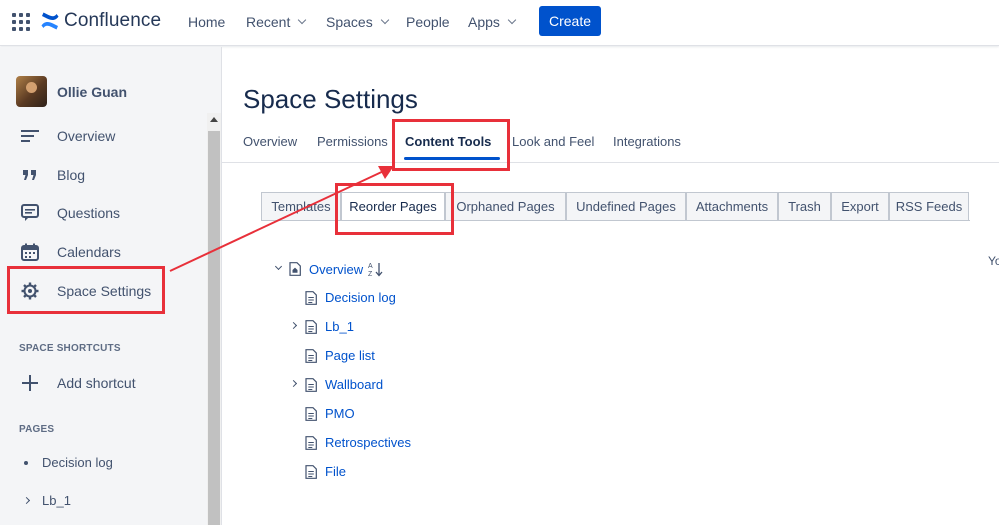 The image size is (999, 525). What do you see at coordinates (30, 252) in the screenshot?
I see `calendar-icon` at bounding box center [30, 252].